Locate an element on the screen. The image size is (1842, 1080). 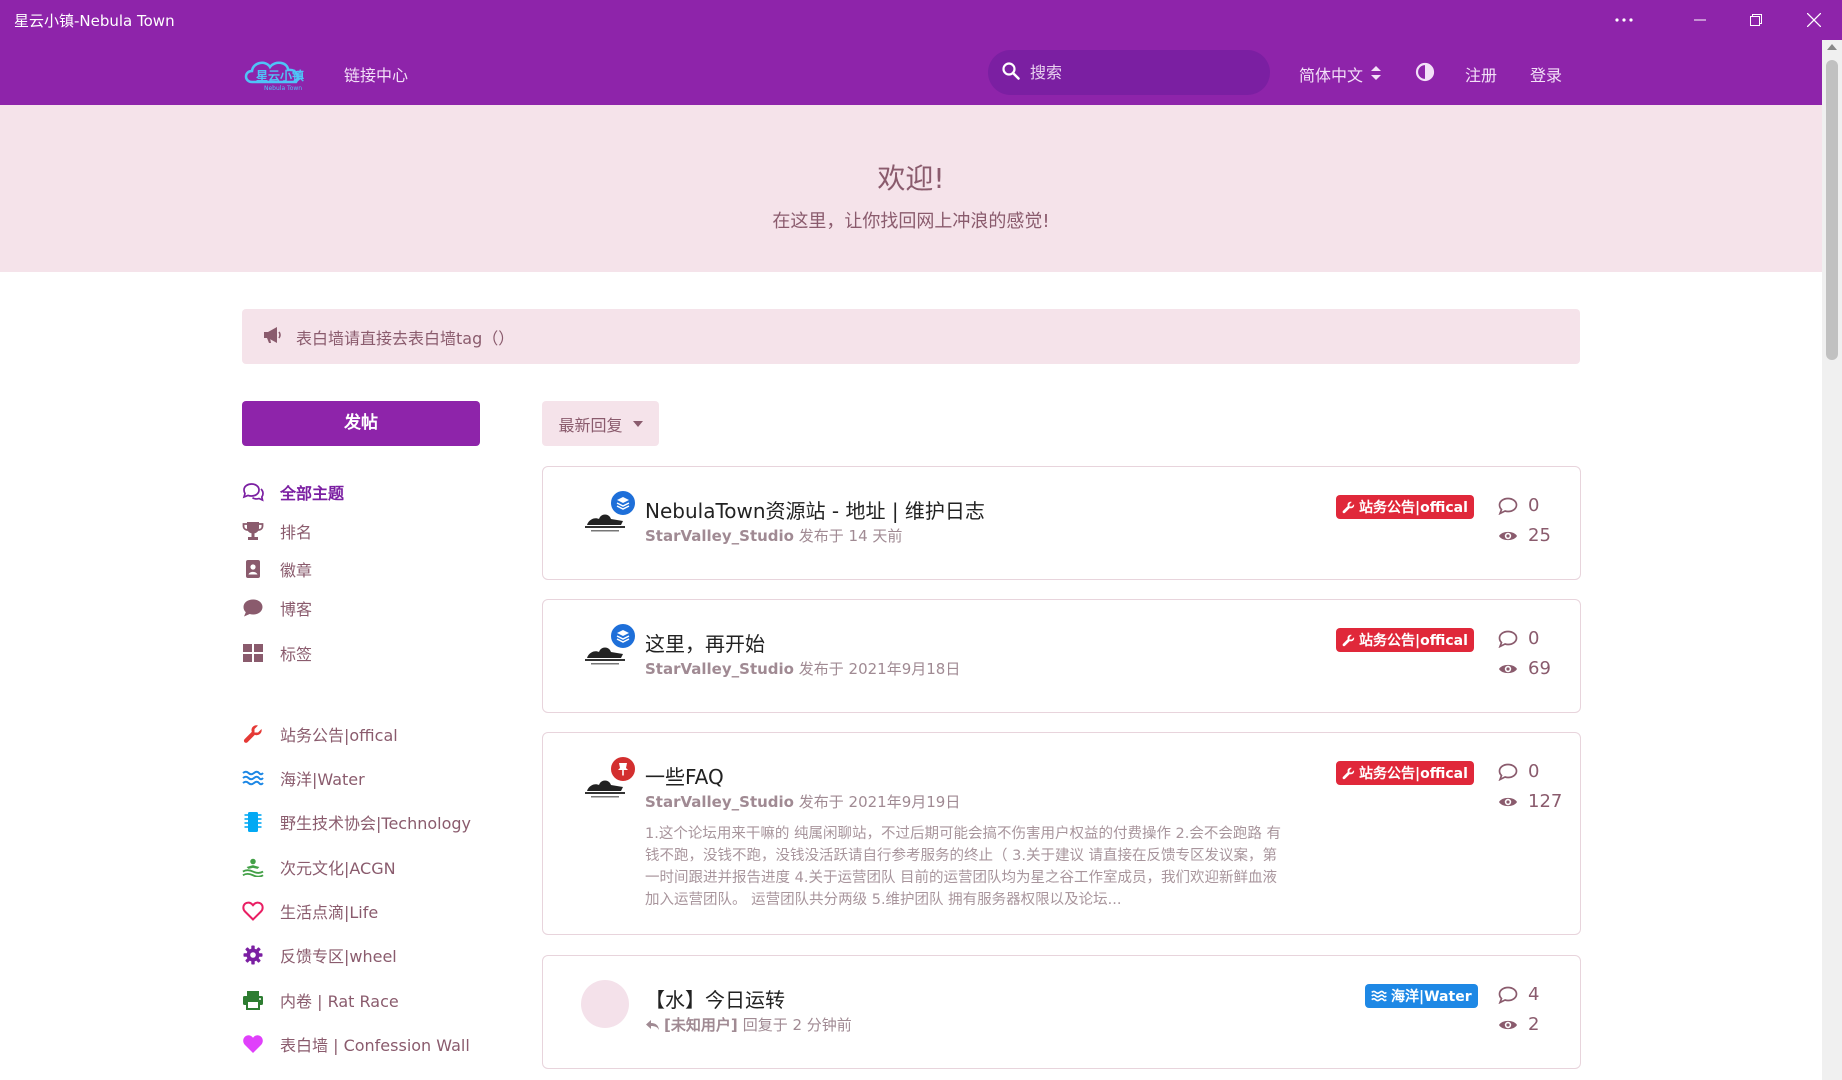
theme-toggle-icon is located at coordinates (1425, 74).